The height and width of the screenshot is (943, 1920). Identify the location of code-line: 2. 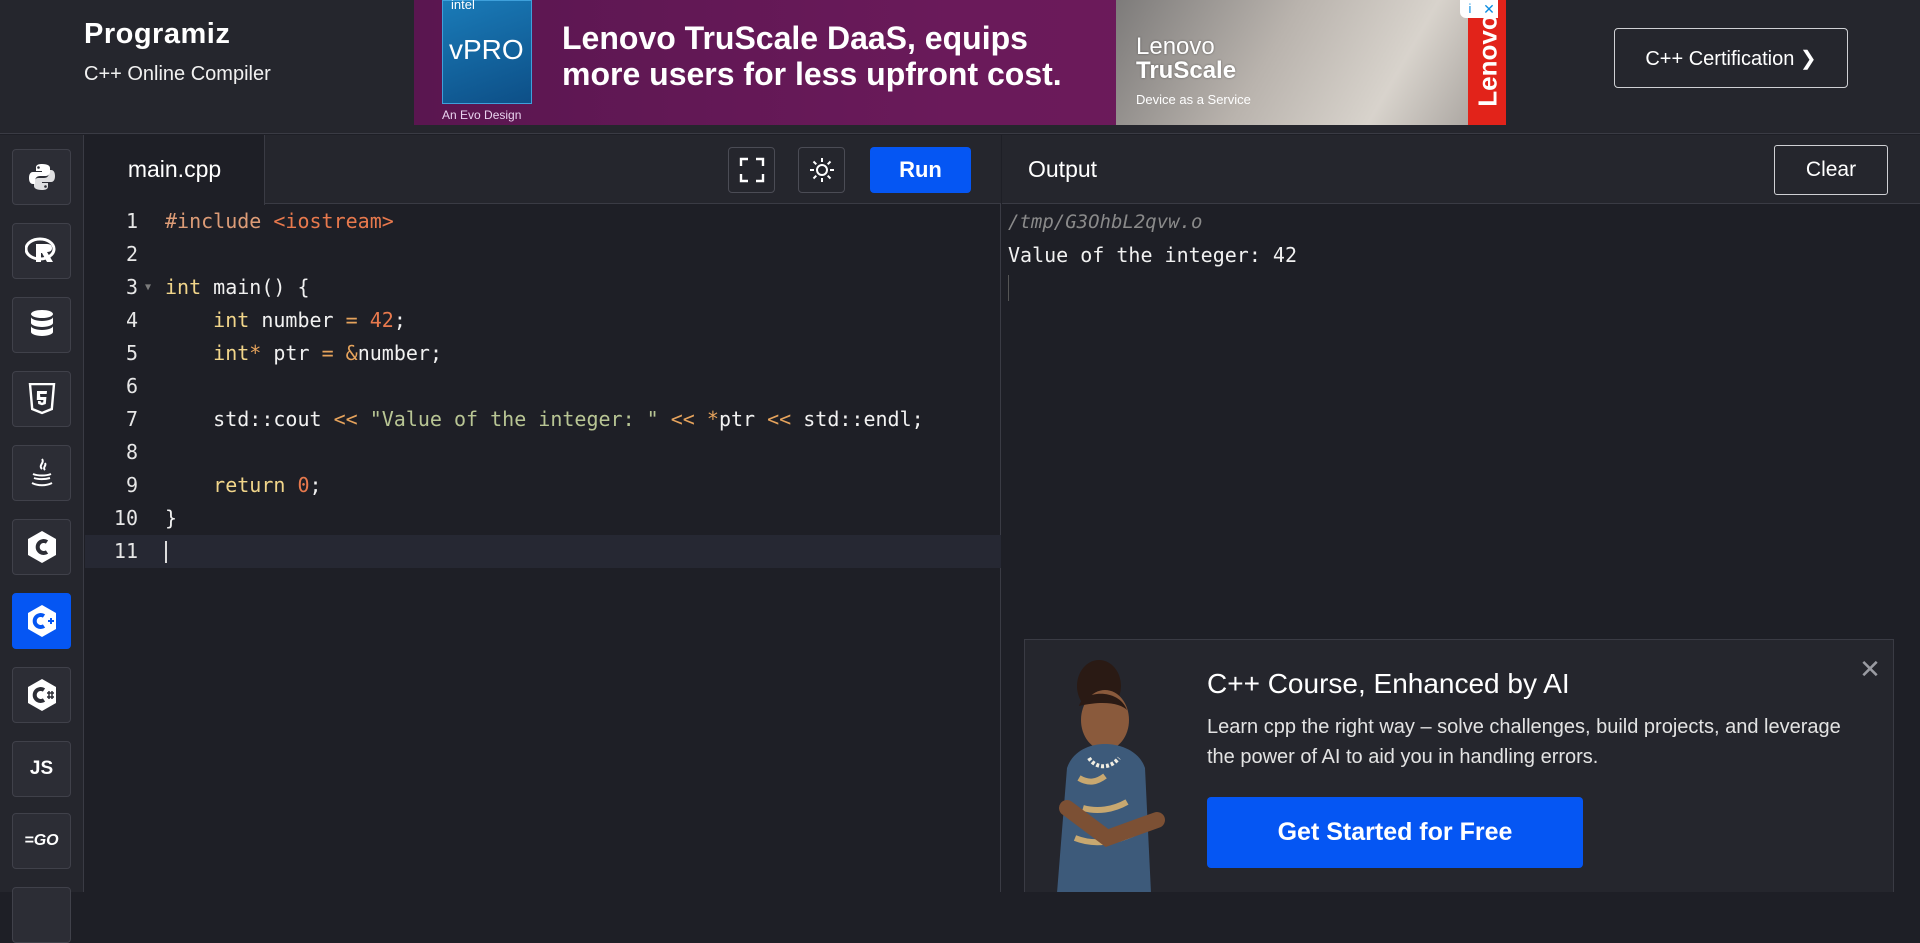
(543, 254).